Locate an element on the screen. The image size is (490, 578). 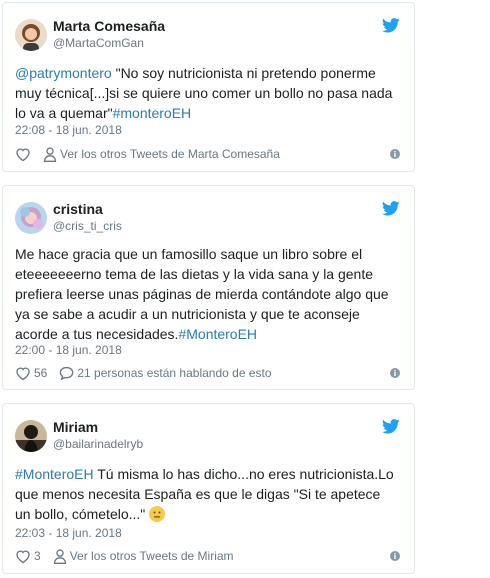
author-name: Miriam is located at coordinates (75, 427).